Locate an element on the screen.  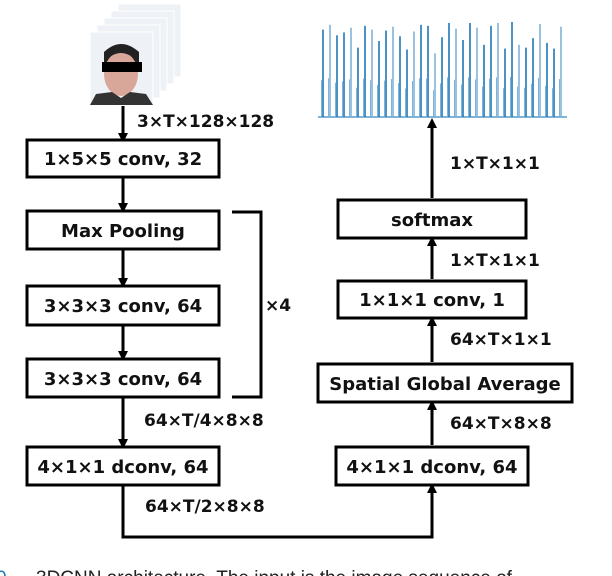
eye-censor-bar is located at coordinates (122, 67).